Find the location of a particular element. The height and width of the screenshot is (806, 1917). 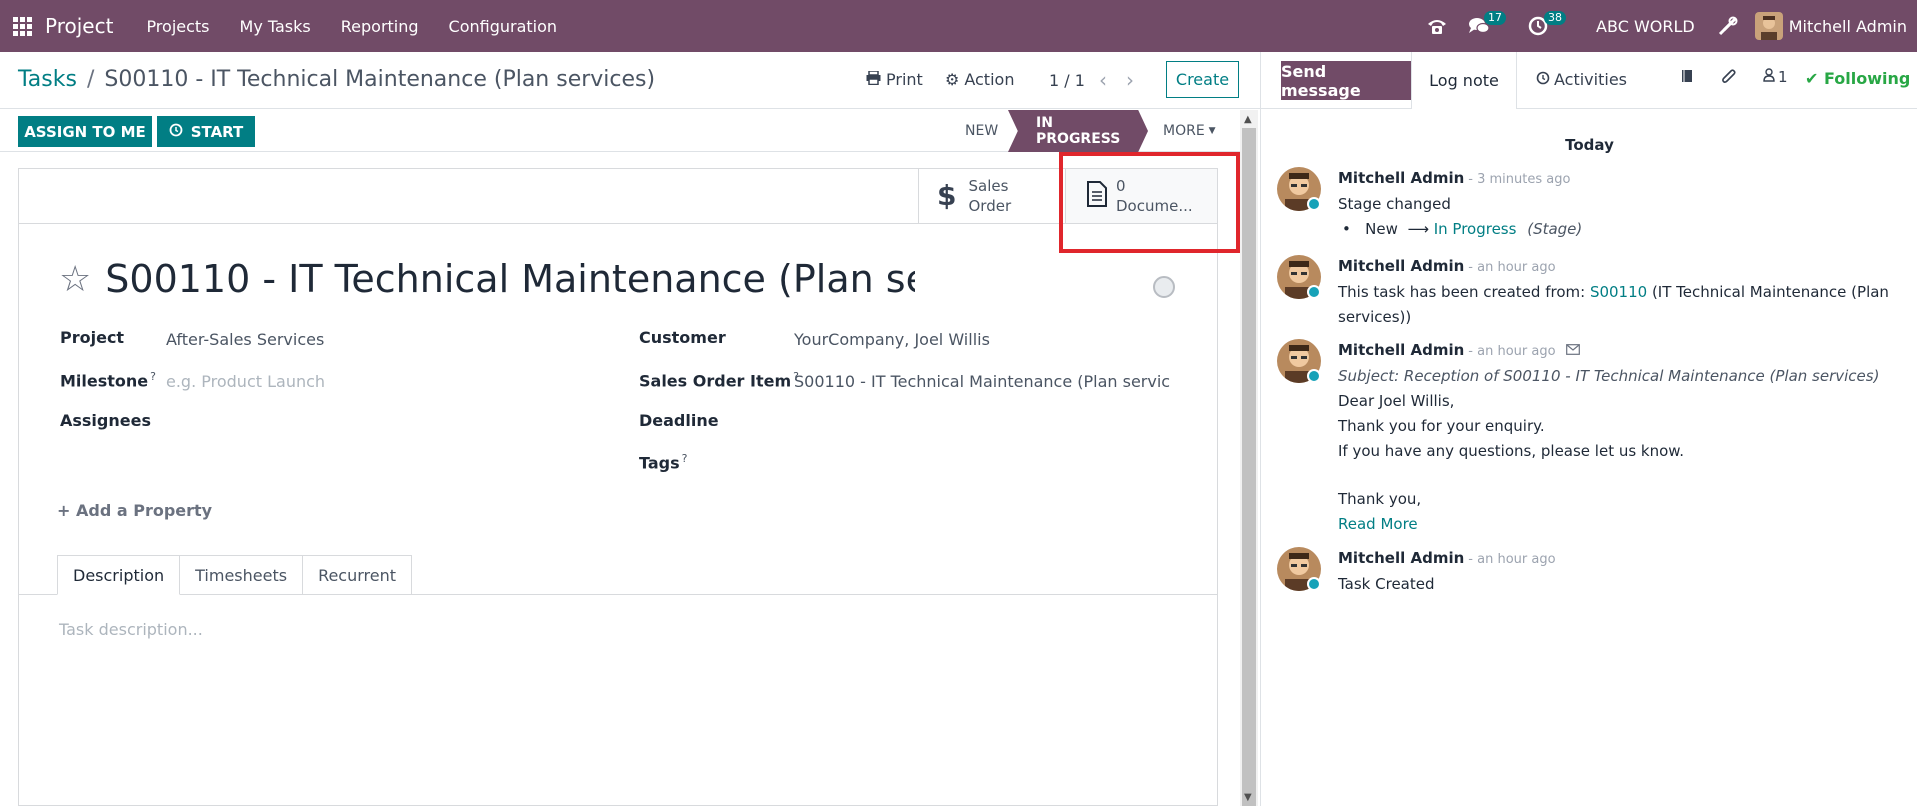

read-more-link: Read More is located at coordinates (1618, 524).